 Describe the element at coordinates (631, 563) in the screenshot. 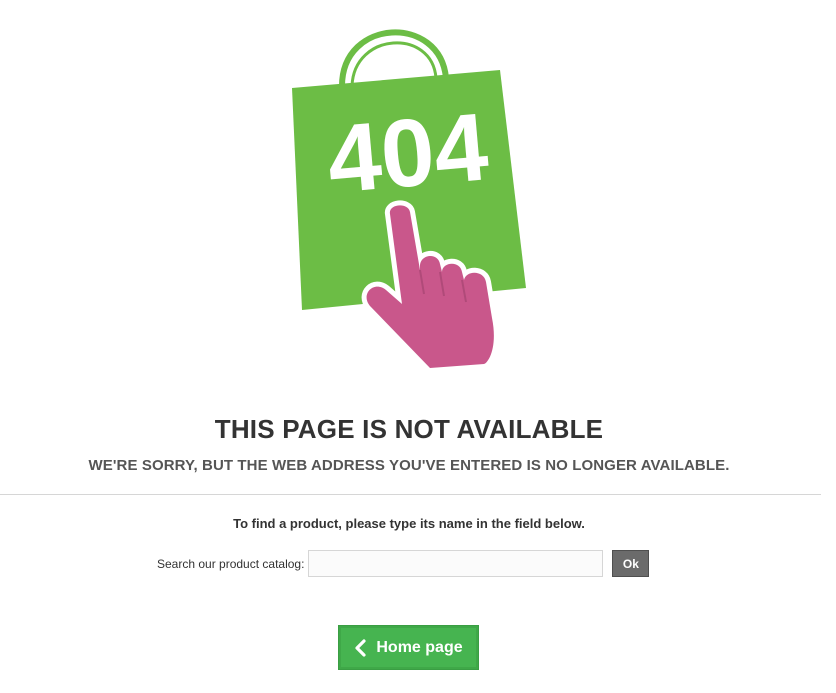

I see `search-submit-button: Ok` at that location.